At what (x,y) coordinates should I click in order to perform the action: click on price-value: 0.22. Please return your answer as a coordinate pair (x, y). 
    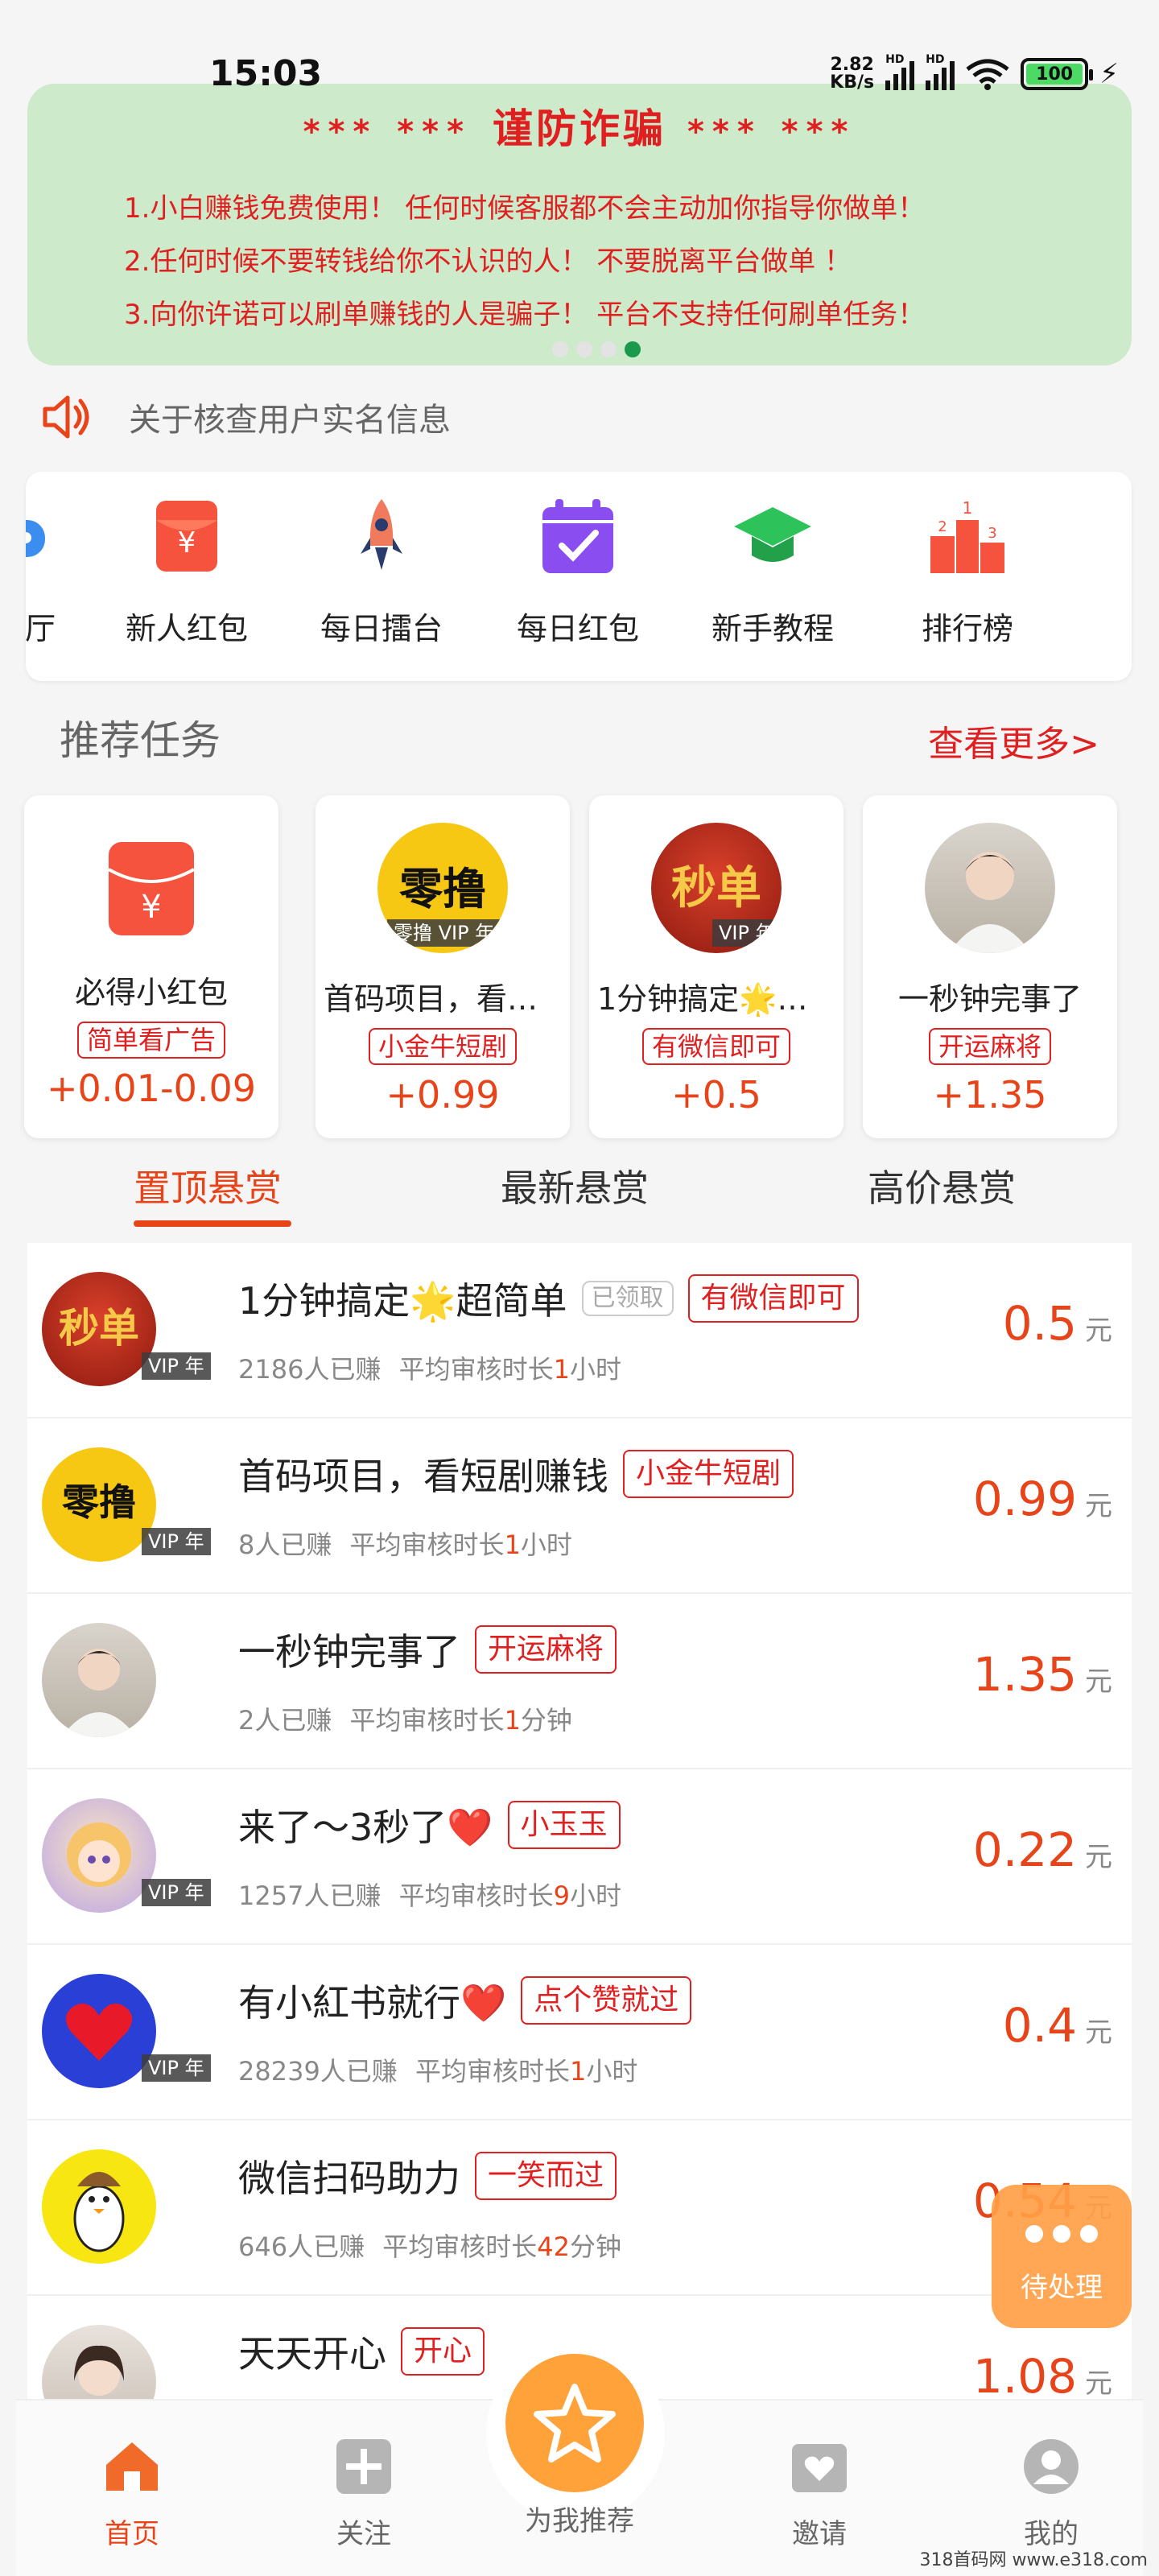
    Looking at the image, I should click on (1024, 1850).